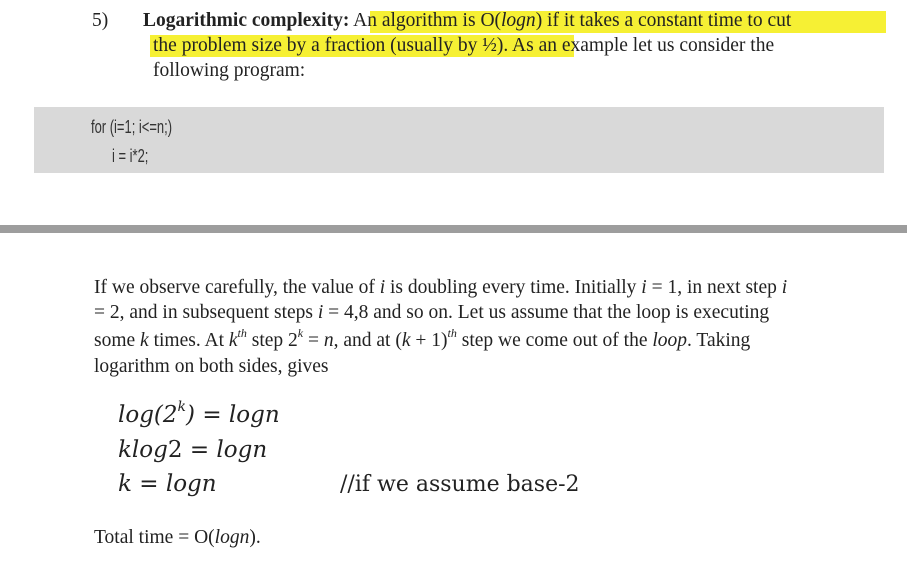 The width and height of the screenshot is (907, 561). I want to click on equation-1: log(2k) = logn, so click(199, 413).